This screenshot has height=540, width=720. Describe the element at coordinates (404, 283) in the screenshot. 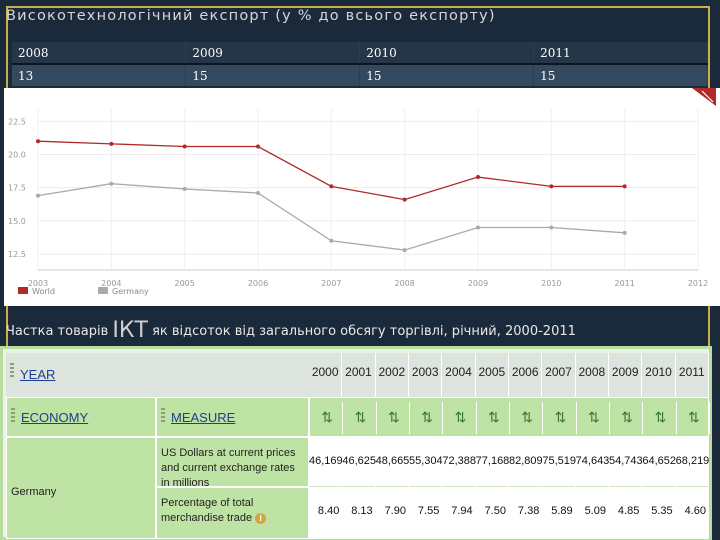

I see `x-tick-label: 2008` at that location.